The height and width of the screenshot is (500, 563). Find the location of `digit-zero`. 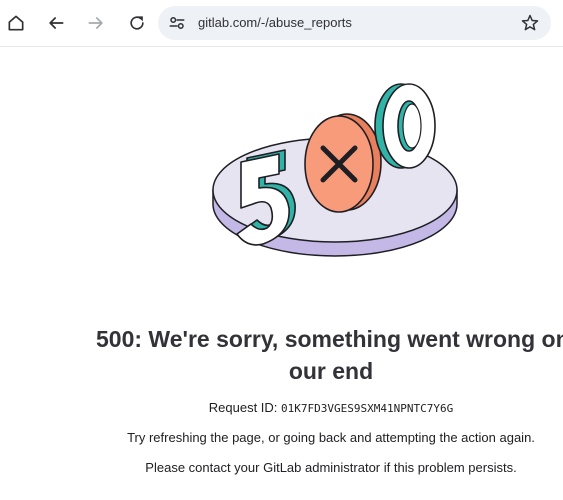

digit-zero is located at coordinates (405, 126).